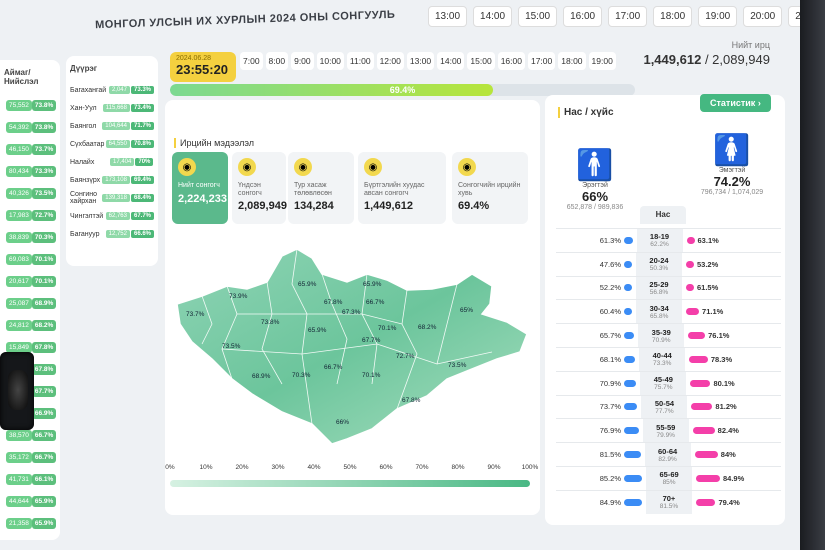 The image size is (825, 550). I want to click on time-button: 15:00, so click(481, 61).